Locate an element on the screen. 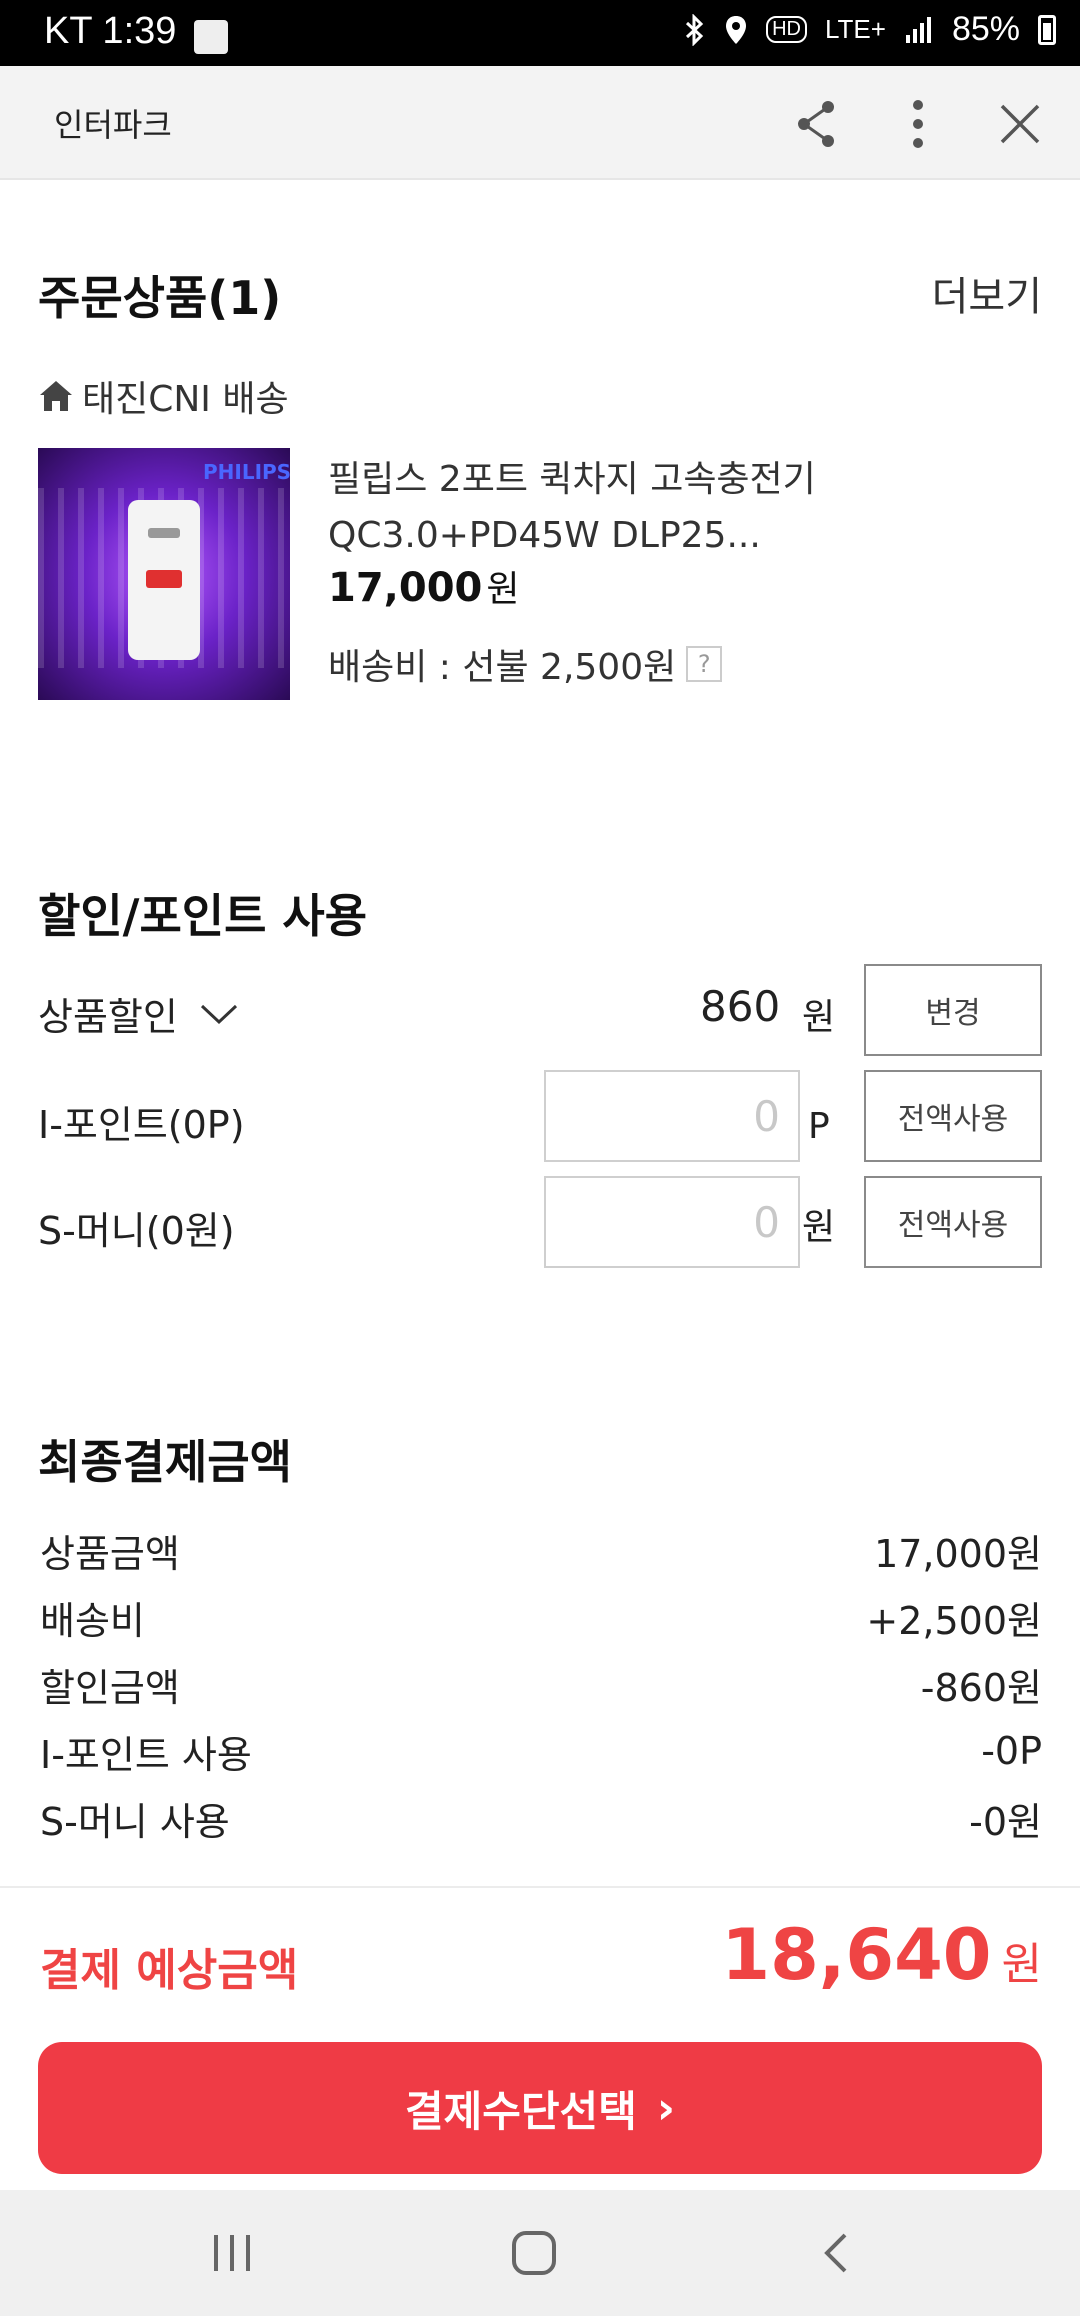 The image size is (1080, 2316). status-right: HD LTE+ 85% is located at coordinates (870, 29).